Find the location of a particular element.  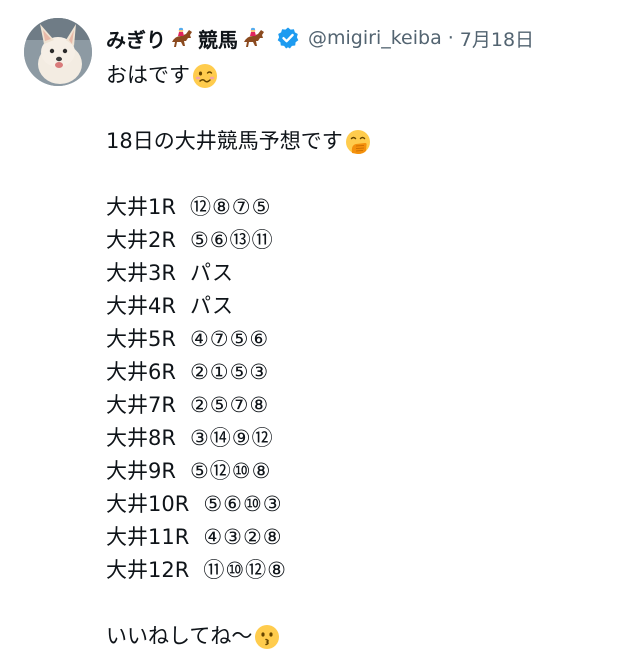

race-line: 大井1R ⑫⑧⑦⑤ is located at coordinates (238, 207).